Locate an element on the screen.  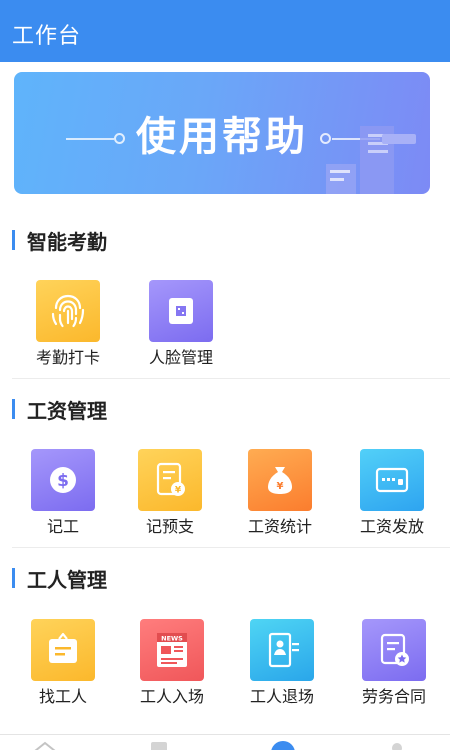
advance-record-button: ¥ 记预支 is located at coordinates (170, 497).